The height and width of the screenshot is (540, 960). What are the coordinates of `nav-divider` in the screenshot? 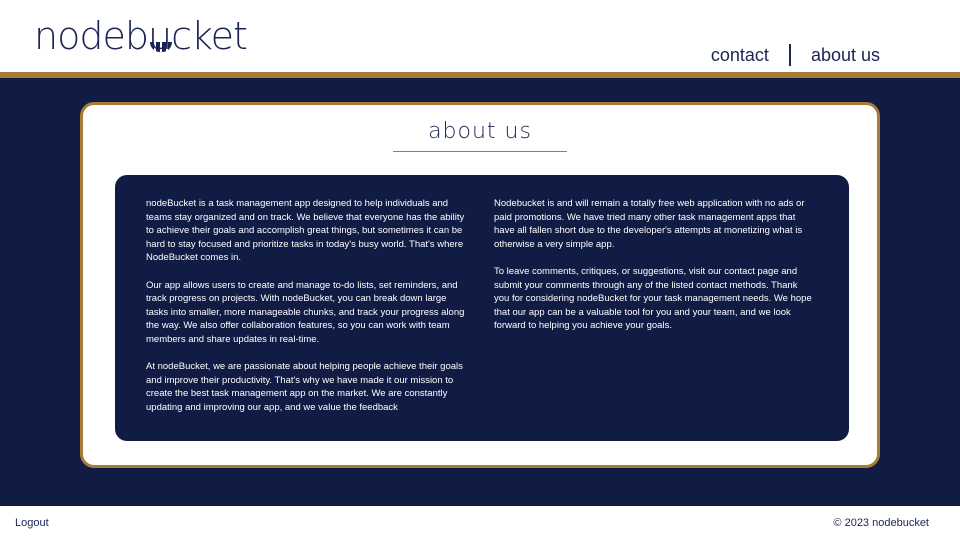 It's located at (789, 55).